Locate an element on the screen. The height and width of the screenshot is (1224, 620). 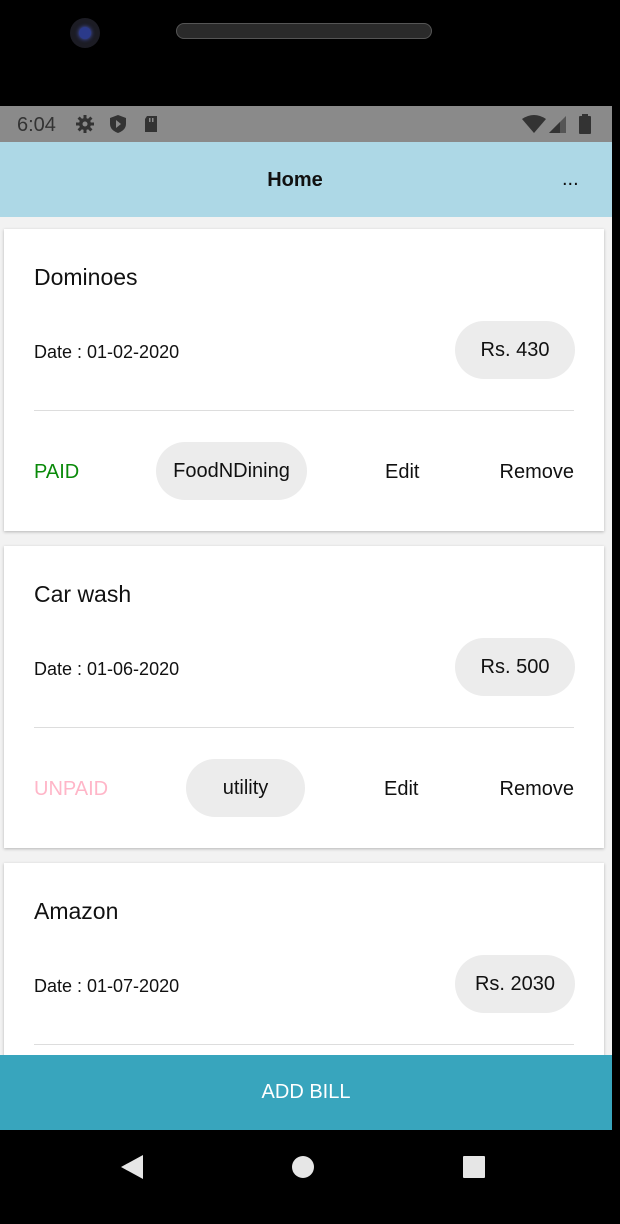
category-chip: FoodNDining is located at coordinates (231, 471).